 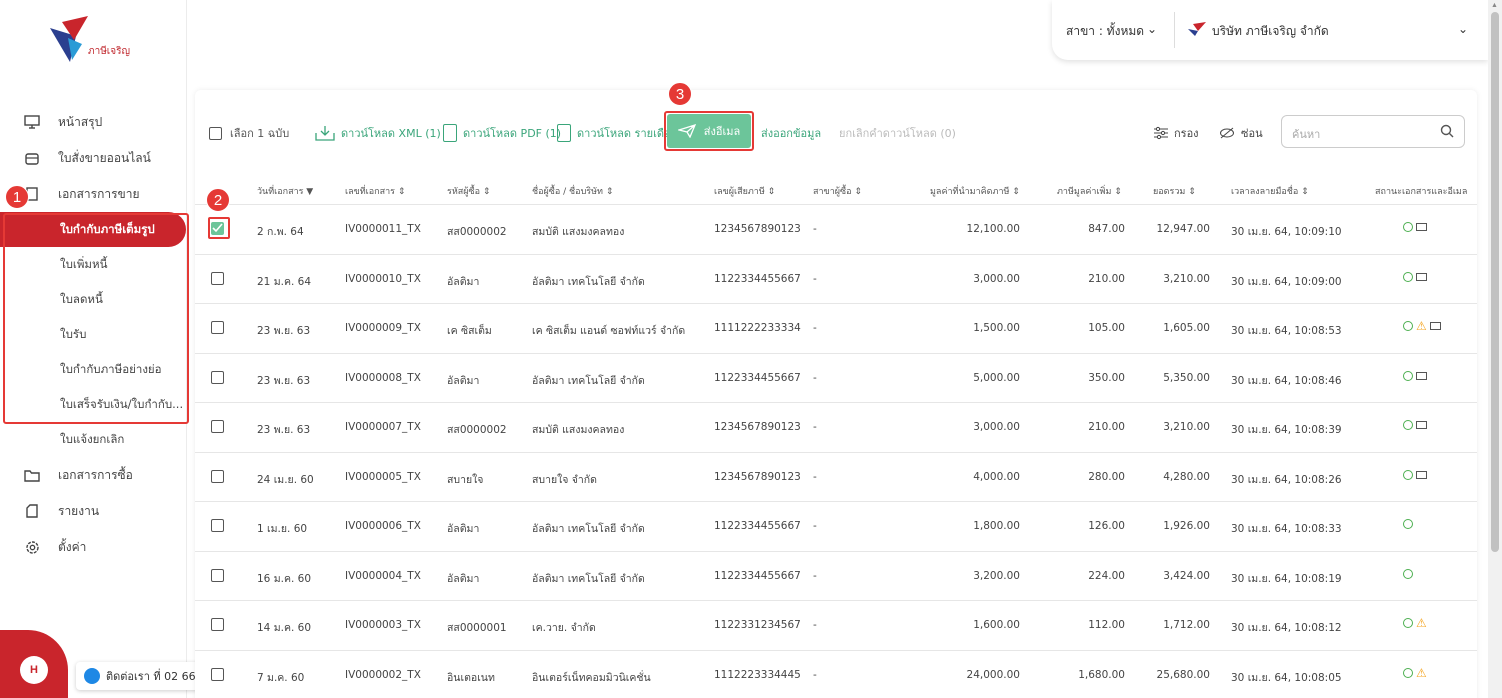 I want to click on company-logo: ภาษีเจริญ, so click(x=98, y=40).